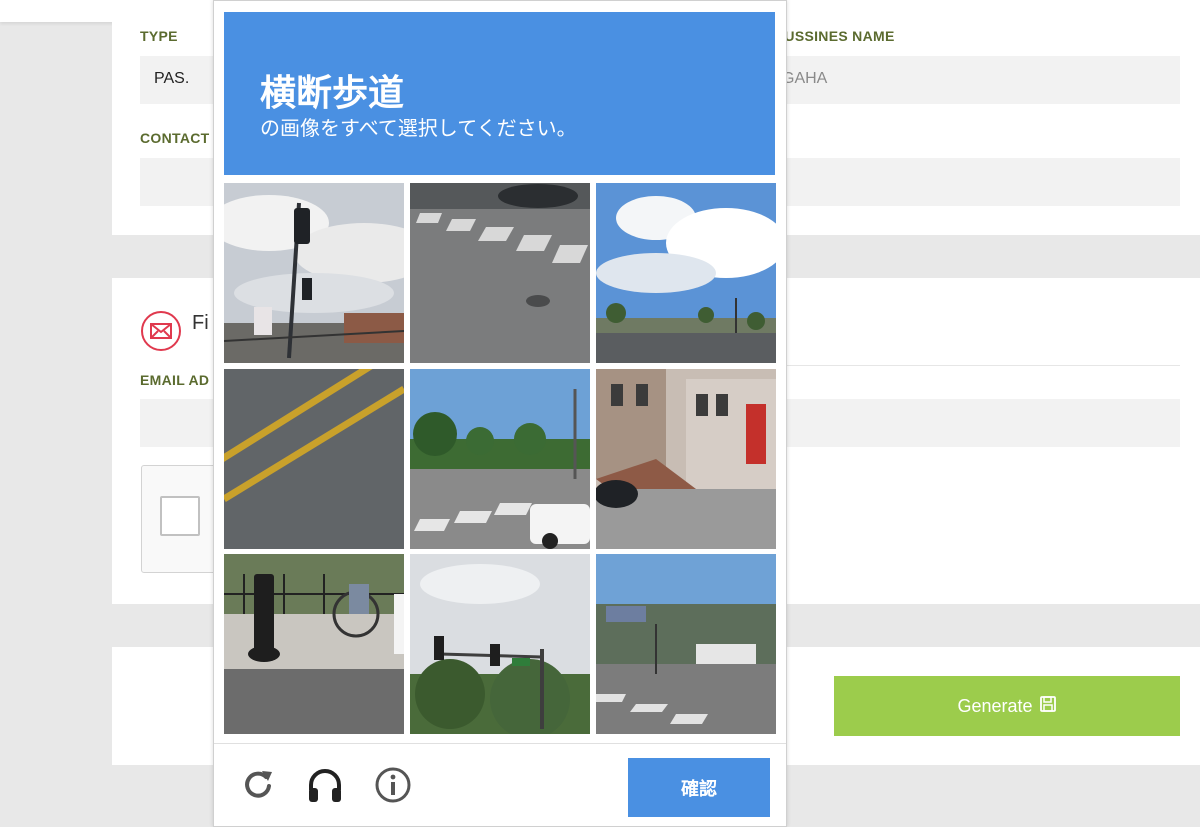 Image resolution: width=1200 pixels, height=827 pixels. I want to click on email-input-right, so click(977, 423).